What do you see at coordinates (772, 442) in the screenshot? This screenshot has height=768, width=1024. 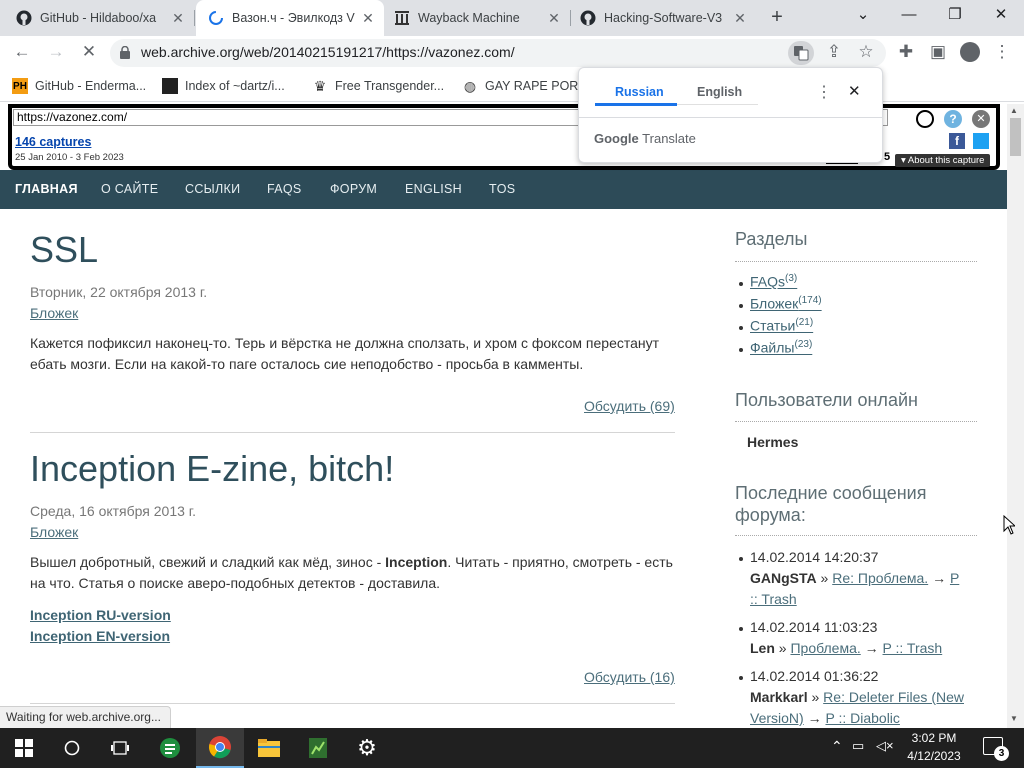 I see `online-user: Hermes` at bounding box center [772, 442].